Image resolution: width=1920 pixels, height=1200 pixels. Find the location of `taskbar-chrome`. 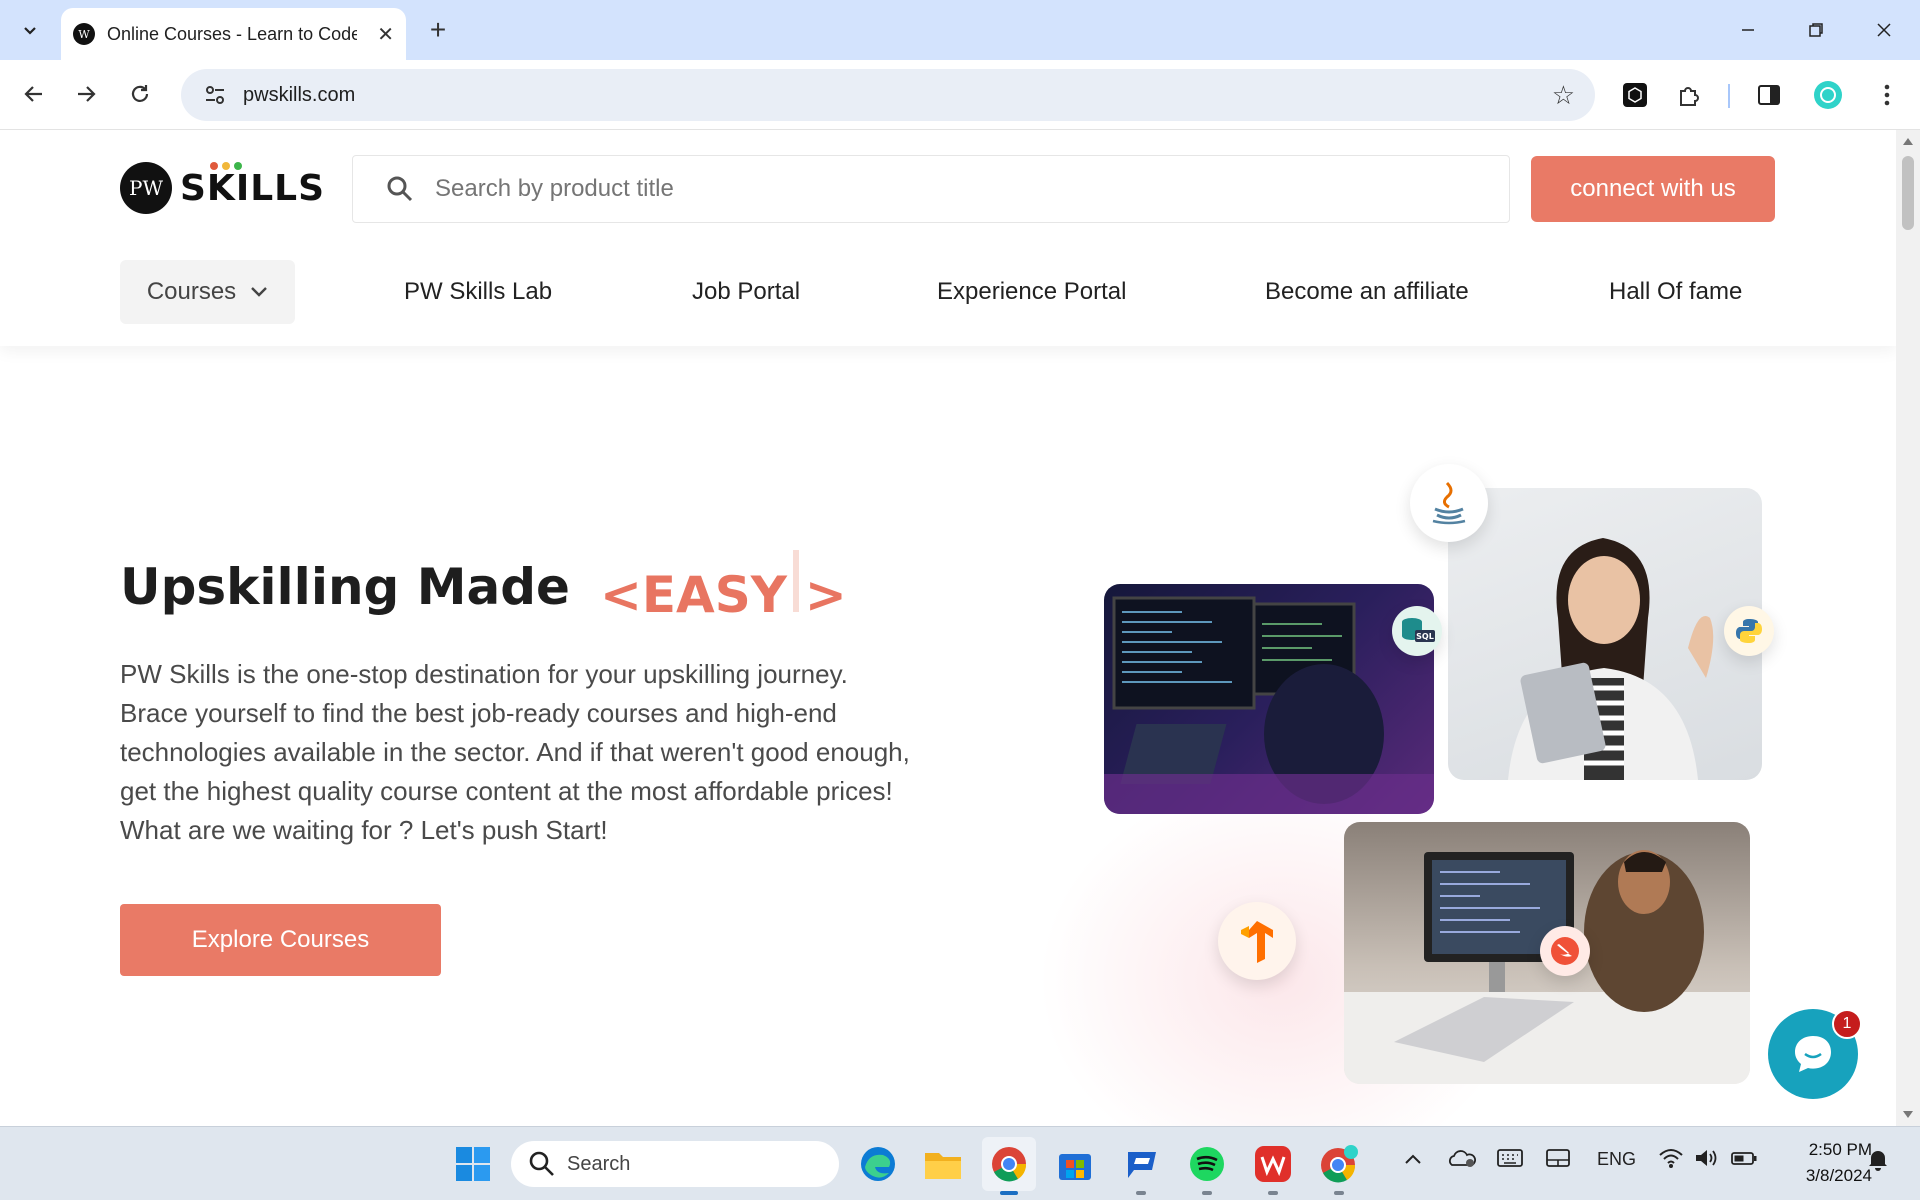

taskbar-chrome is located at coordinates (1009, 1166).